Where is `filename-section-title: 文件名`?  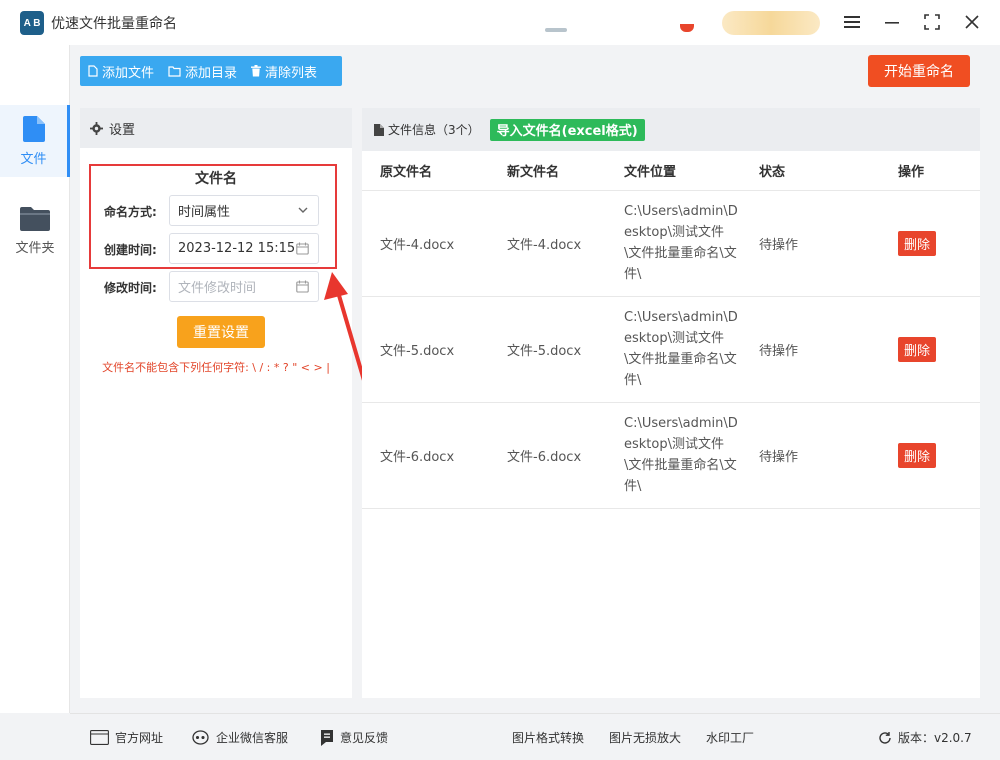 filename-section-title: 文件名 is located at coordinates (216, 179).